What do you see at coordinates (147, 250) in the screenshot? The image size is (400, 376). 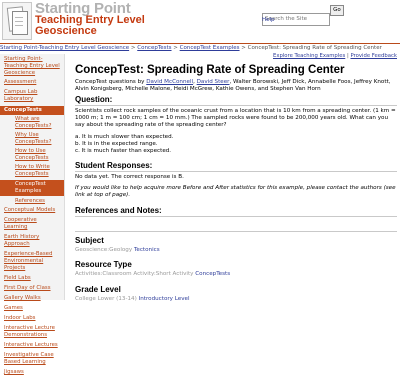 I see `subject-value: Tectonics` at bounding box center [147, 250].